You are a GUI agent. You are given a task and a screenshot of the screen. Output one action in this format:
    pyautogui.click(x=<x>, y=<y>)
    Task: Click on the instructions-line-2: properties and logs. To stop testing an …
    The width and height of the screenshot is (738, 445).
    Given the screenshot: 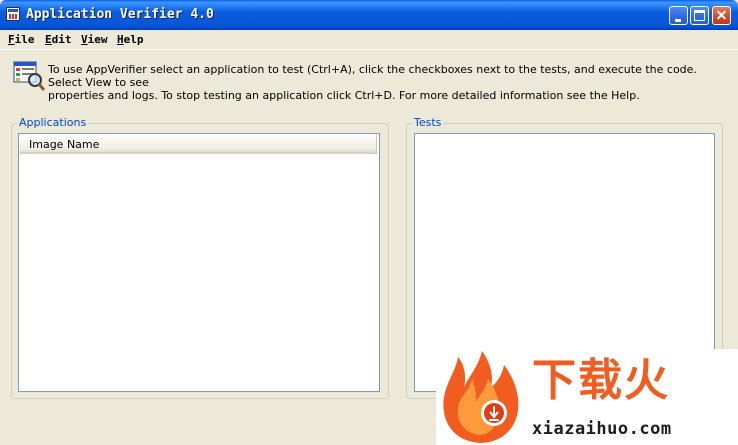 What is the action you would take?
    pyautogui.click(x=344, y=95)
    